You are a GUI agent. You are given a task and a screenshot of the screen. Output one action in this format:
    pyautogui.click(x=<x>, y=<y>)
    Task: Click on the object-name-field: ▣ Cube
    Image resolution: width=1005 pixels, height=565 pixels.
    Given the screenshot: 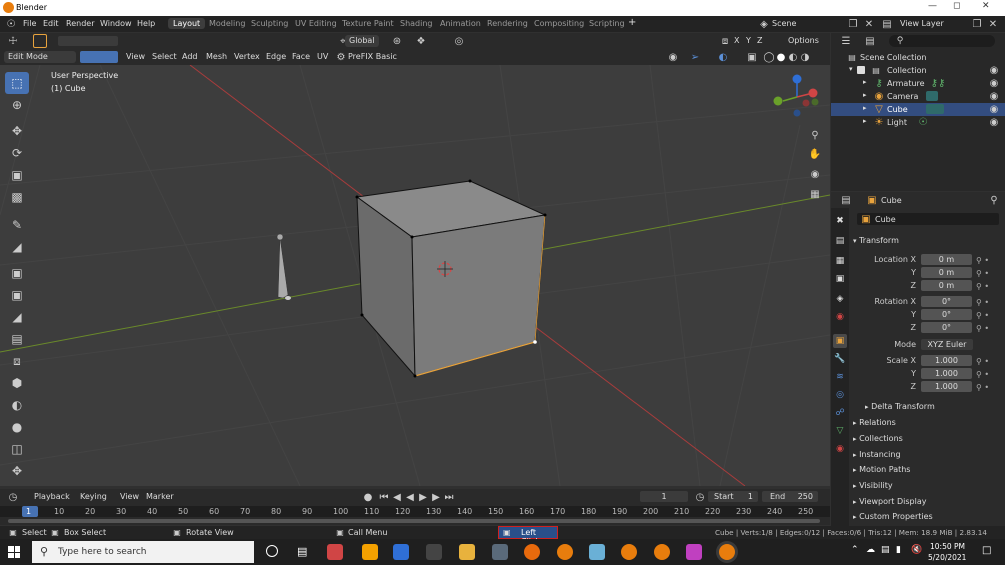 What is the action you would take?
    pyautogui.click(x=928, y=219)
    